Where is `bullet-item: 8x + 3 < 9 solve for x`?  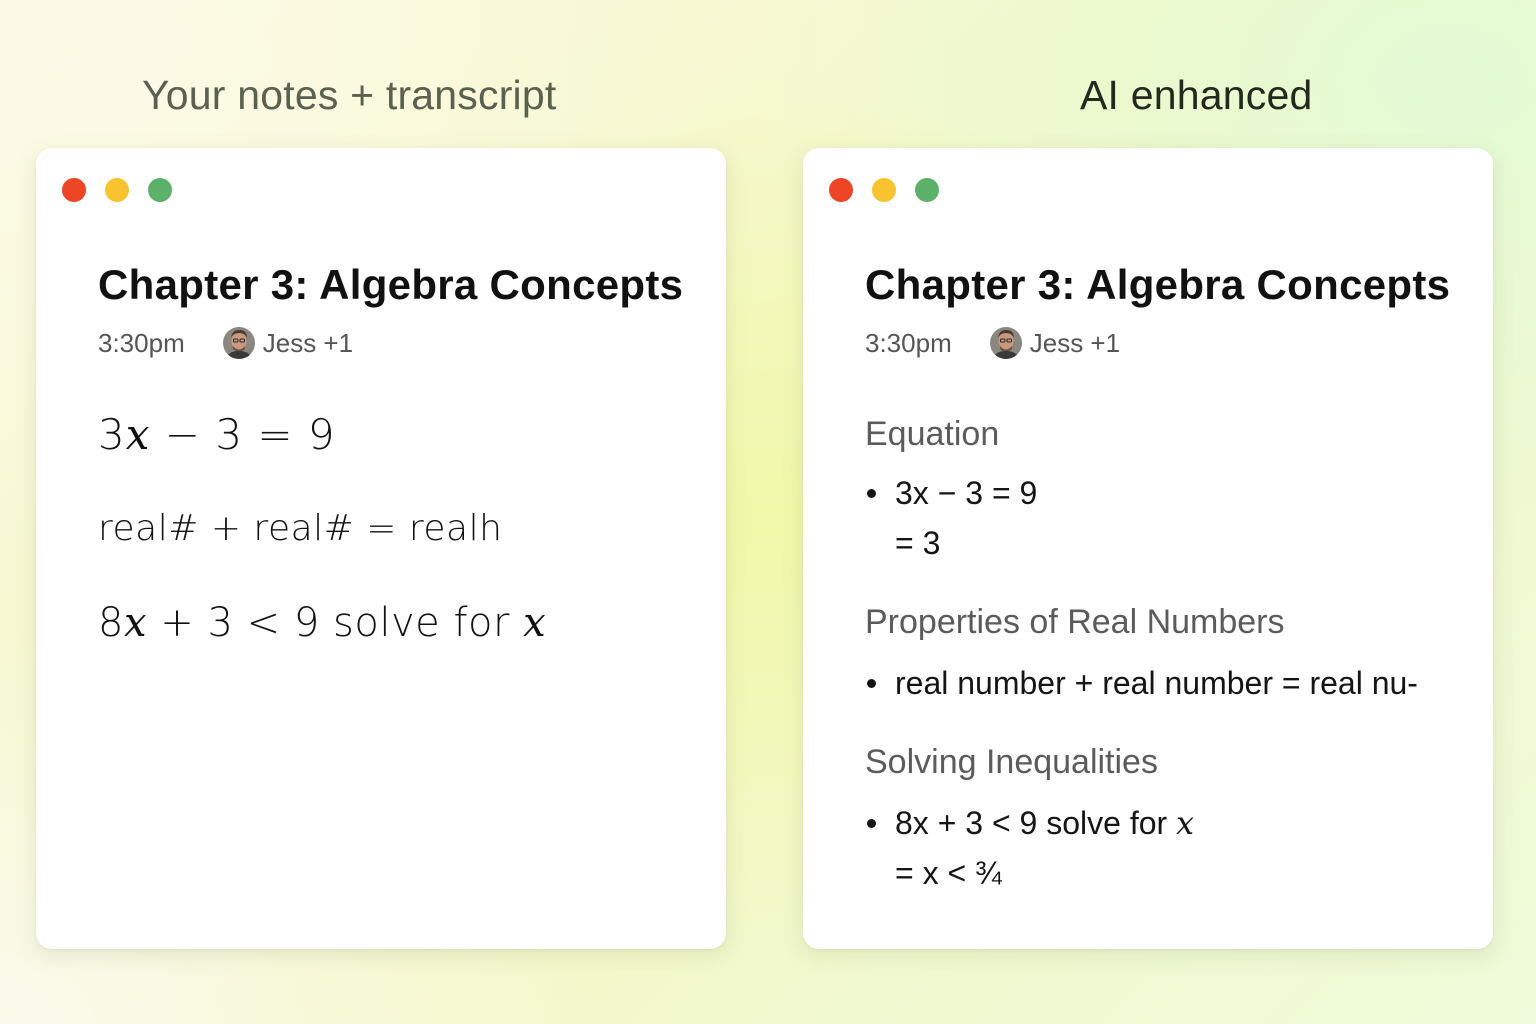 bullet-item: 8x + 3 < 9 solve for x is located at coordinates (1165, 823).